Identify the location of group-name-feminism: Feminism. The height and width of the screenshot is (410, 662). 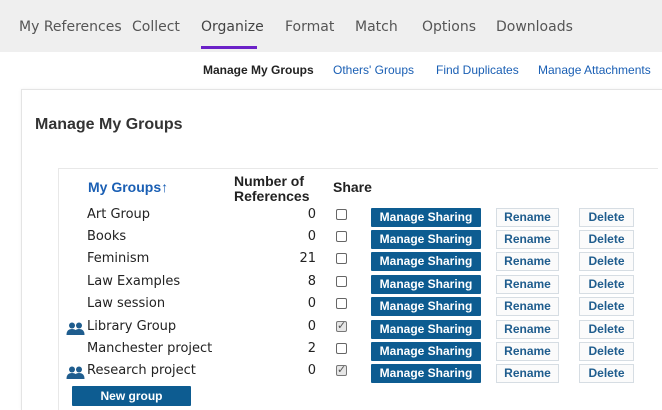
(118, 258).